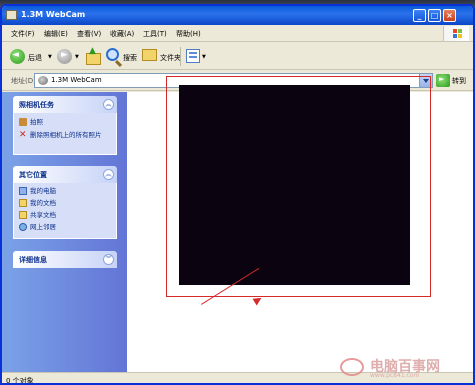 The height and width of the screenshot is (385, 475). I want to click on my-documents-icon, so click(23, 203).